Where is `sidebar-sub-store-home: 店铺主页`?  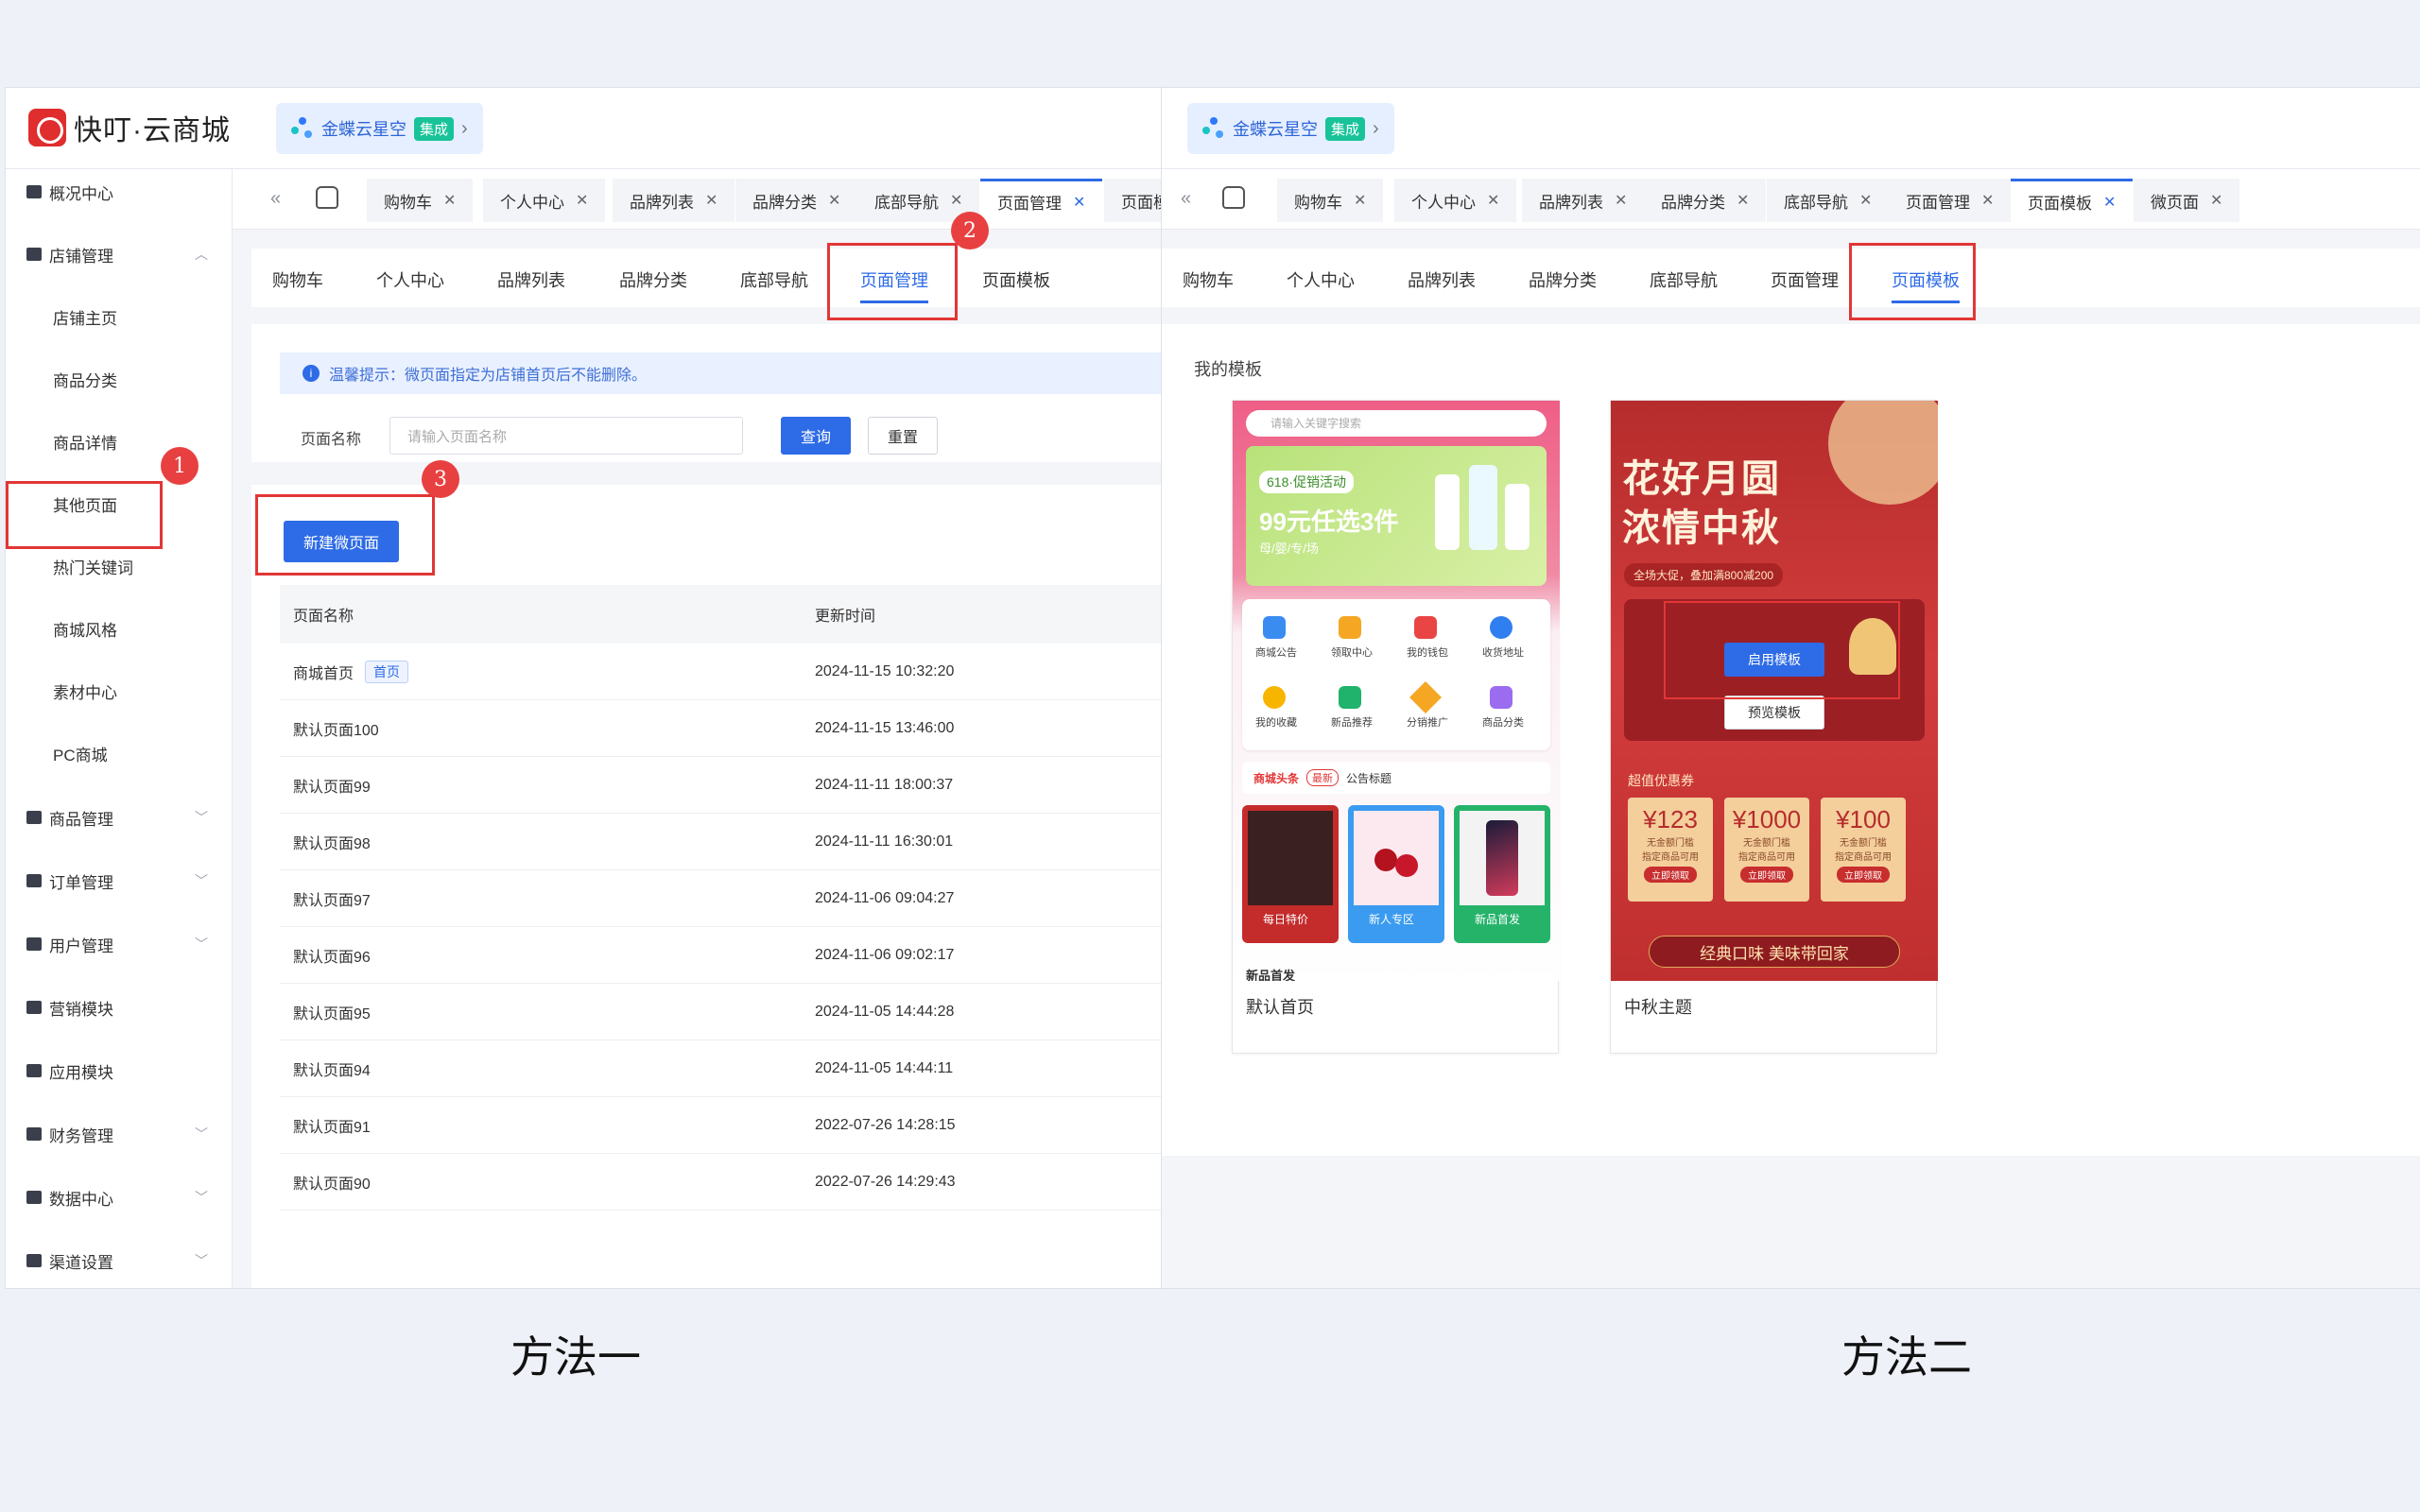 sidebar-sub-store-home: 店铺主页 is located at coordinates (119, 316).